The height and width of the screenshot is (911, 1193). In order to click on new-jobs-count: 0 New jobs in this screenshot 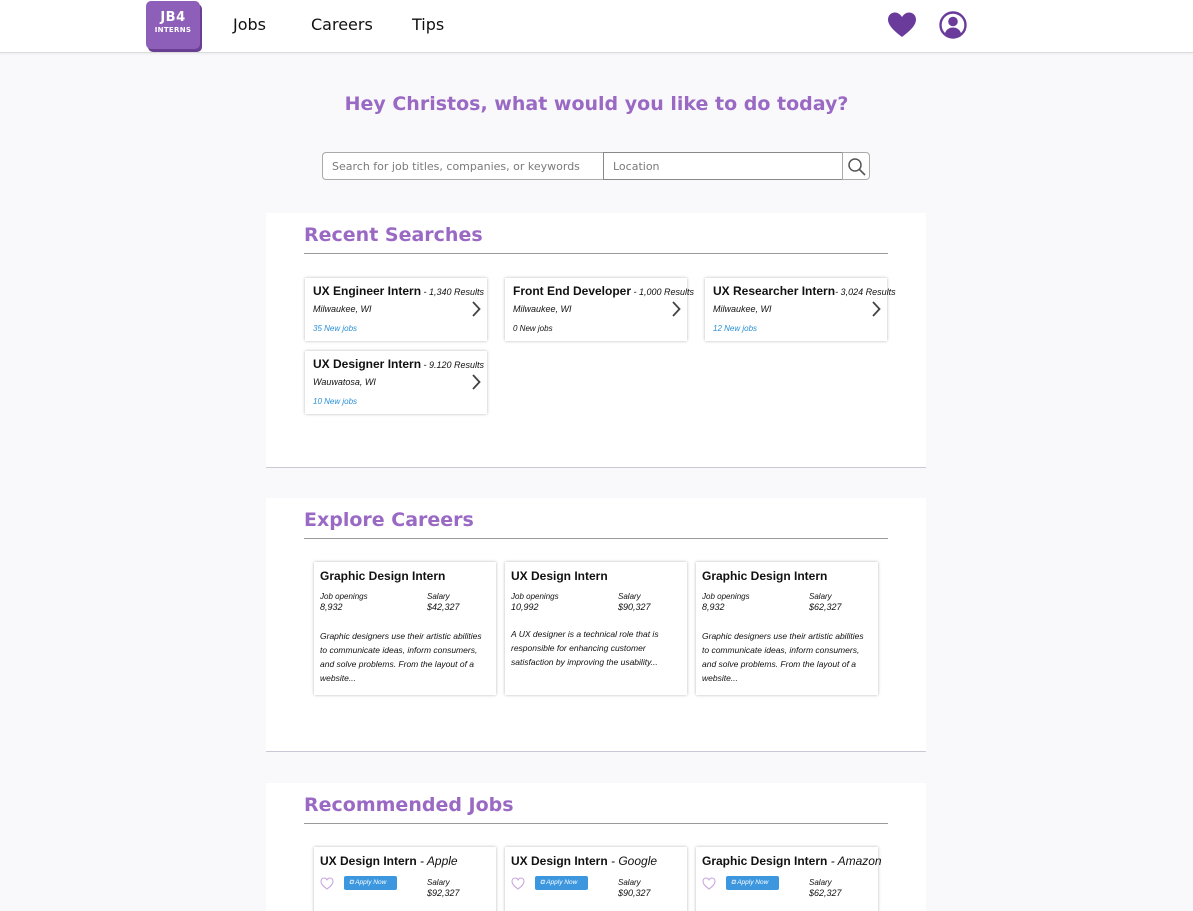, I will do `click(533, 328)`.